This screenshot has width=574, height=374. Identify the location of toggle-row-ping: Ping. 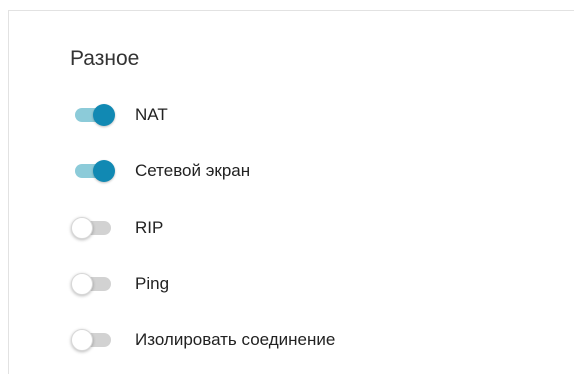
(311, 284).